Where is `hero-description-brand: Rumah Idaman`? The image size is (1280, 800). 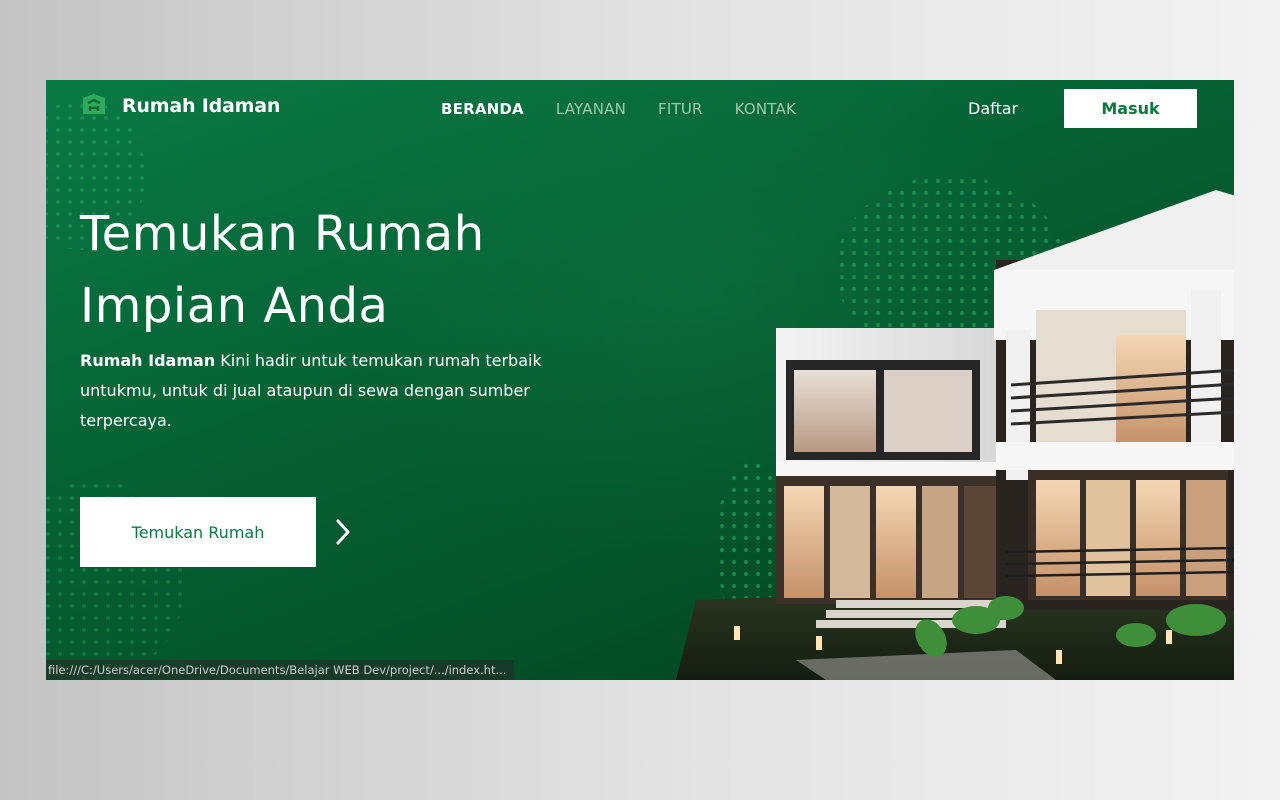
hero-description-brand: Rumah Idaman is located at coordinates (148, 360).